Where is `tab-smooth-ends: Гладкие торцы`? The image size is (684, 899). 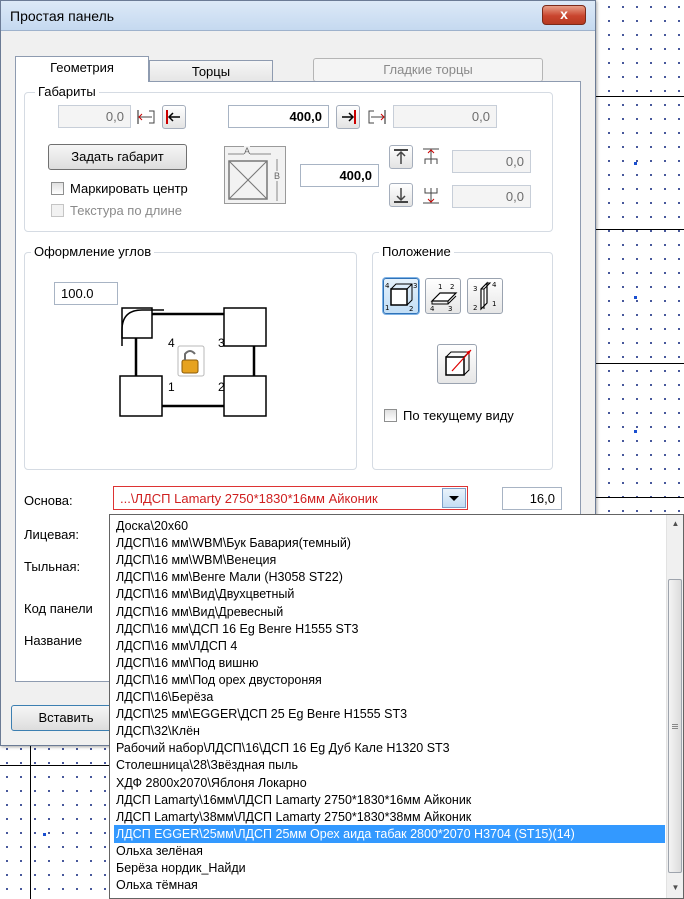
tab-smooth-ends: Гладкие торцы is located at coordinates (428, 70).